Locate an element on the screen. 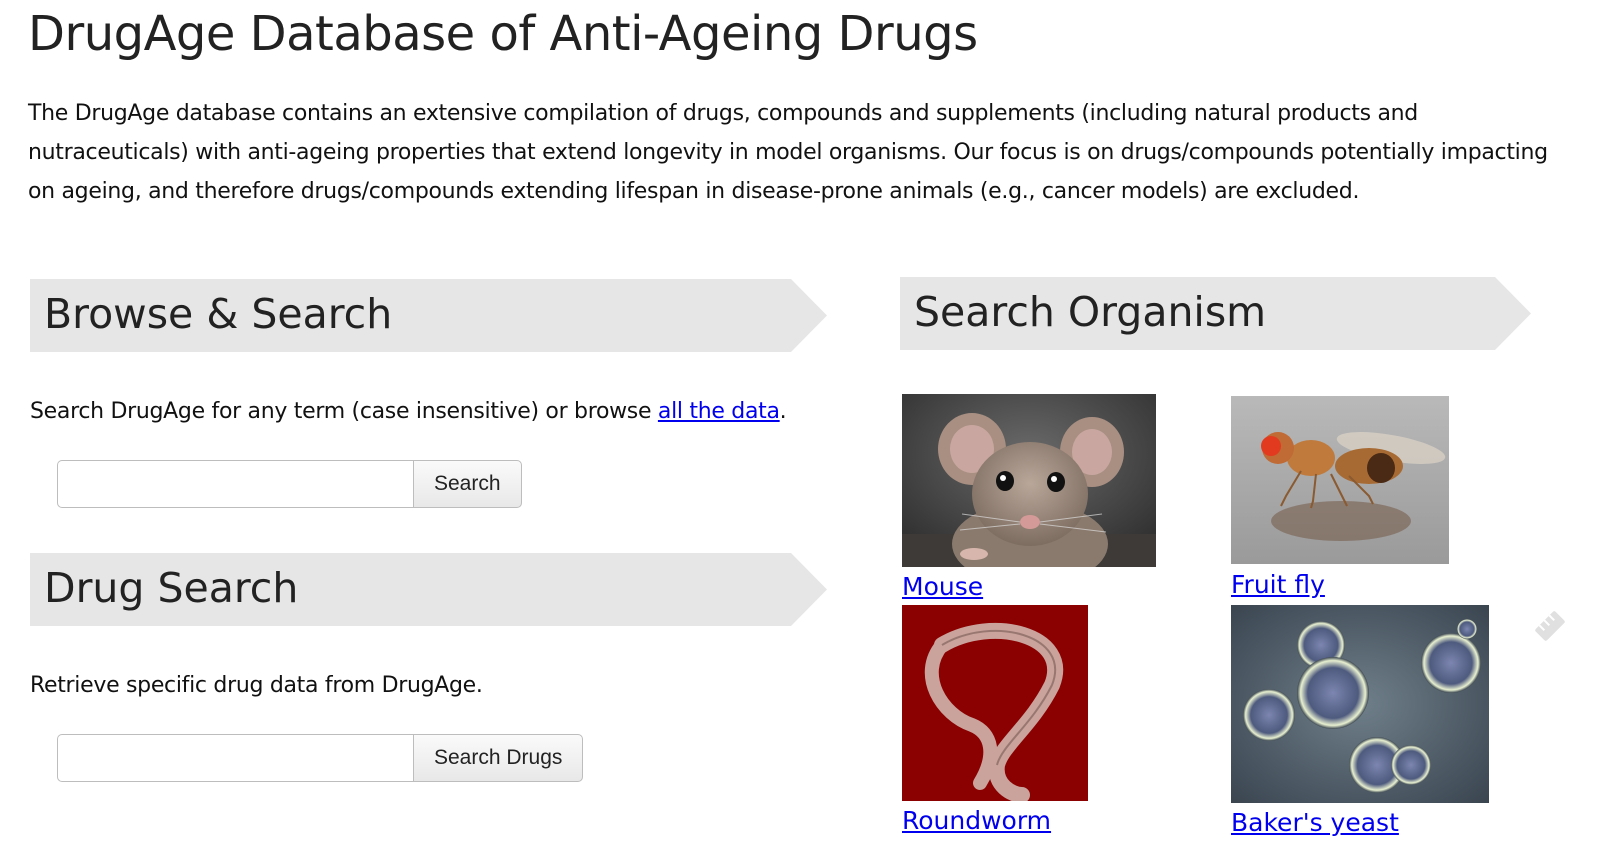  browse-text-end: . is located at coordinates (783, 411).